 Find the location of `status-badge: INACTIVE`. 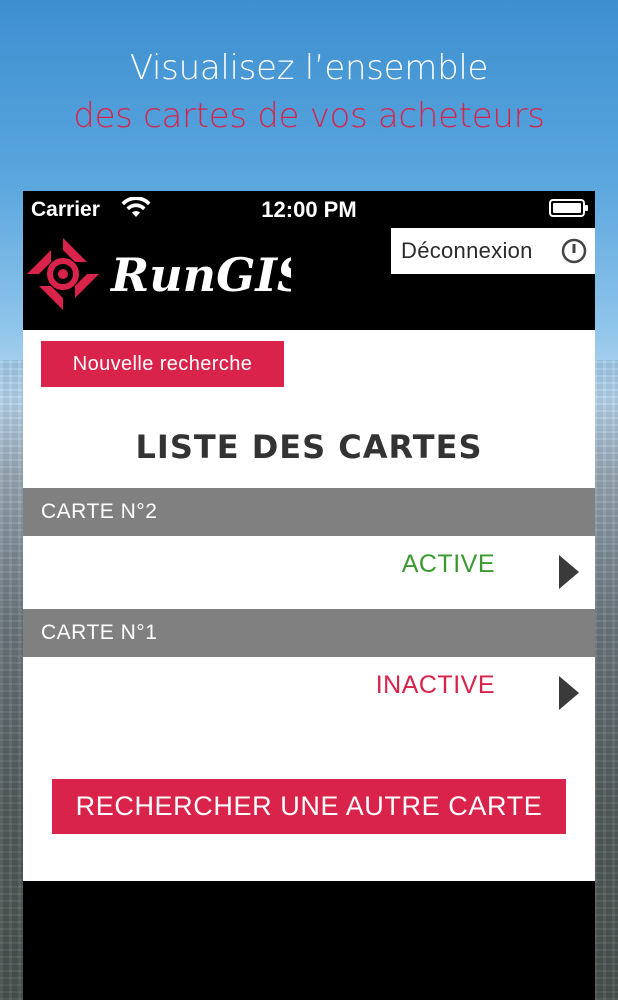

status-badge: INACTIVE is located at coordinates (435, 685).